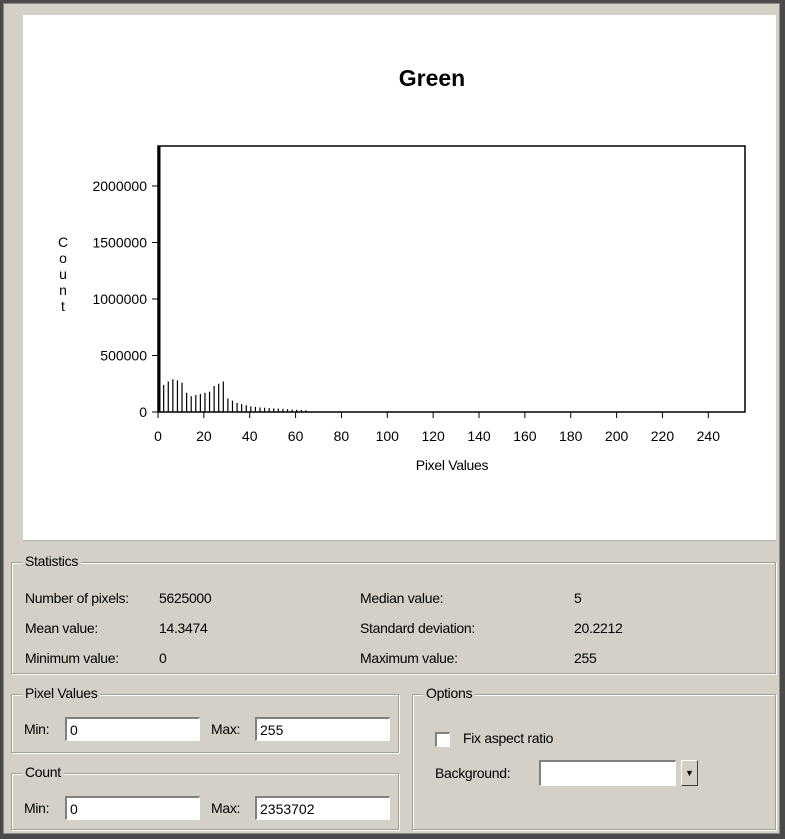 This screenshot has width=785, height=839. I want to click on x-tick-label: 200, so click(617, 436).